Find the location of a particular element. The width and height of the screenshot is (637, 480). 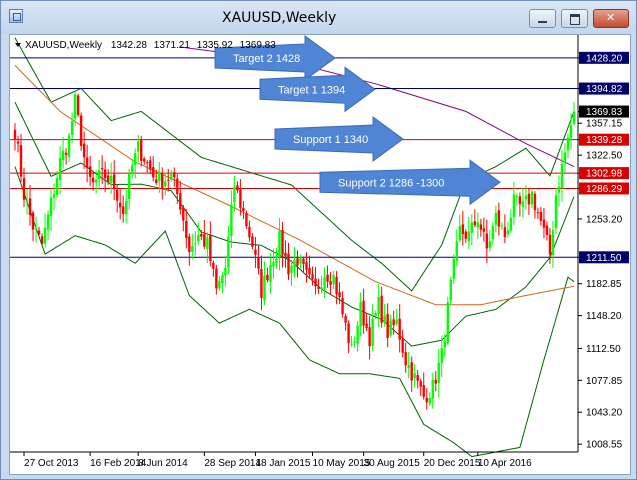

y-tick-label: 1253.20 is located at coordinates (604, 219).